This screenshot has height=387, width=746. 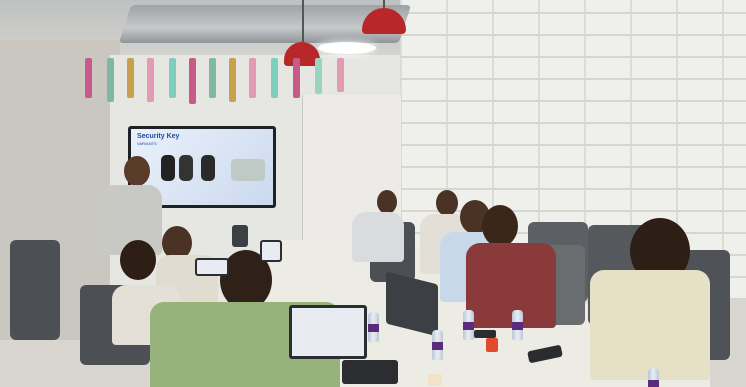 What do you see at coordinates (147, 143) in the screenshot?
I see `slide-subtitle: VARIANTS` at bounding box center [147, 143].